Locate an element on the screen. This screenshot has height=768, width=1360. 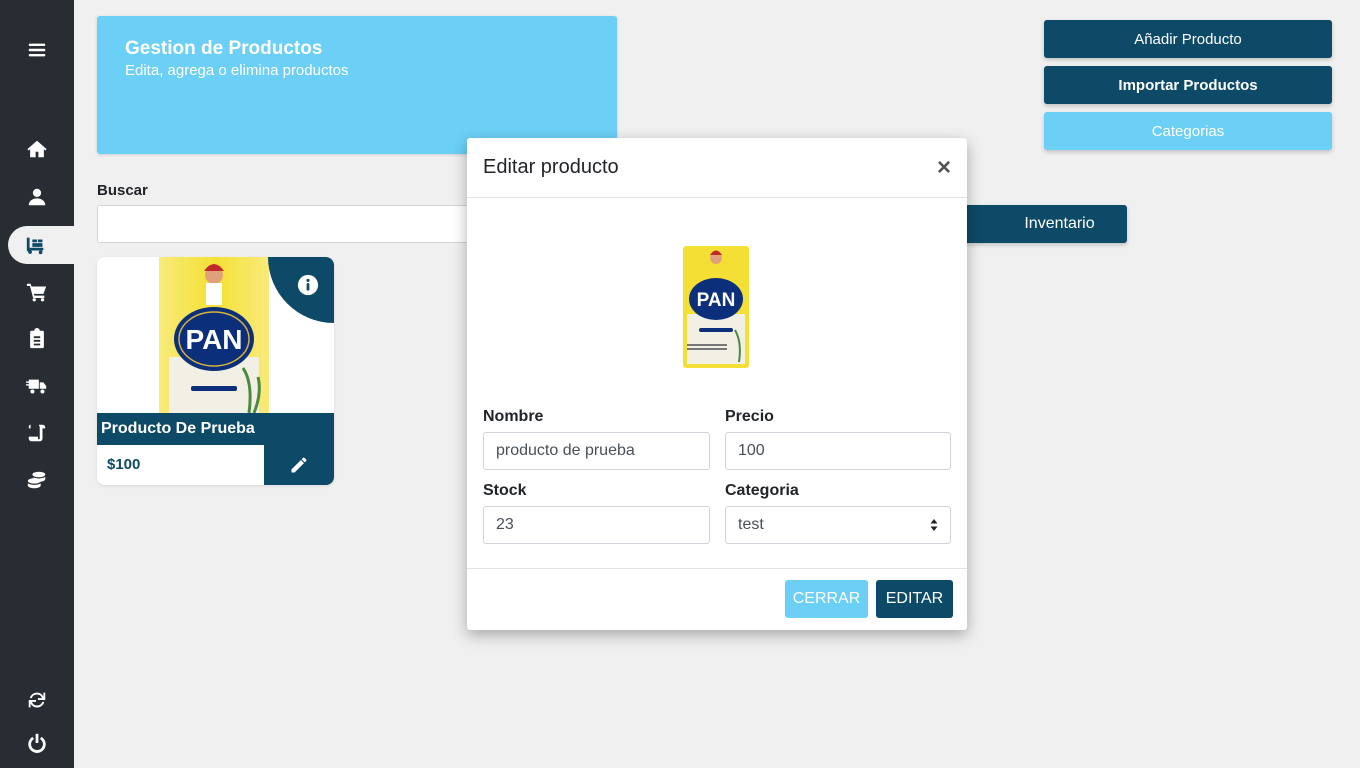
user-icon is located at coordinates (37, 197).